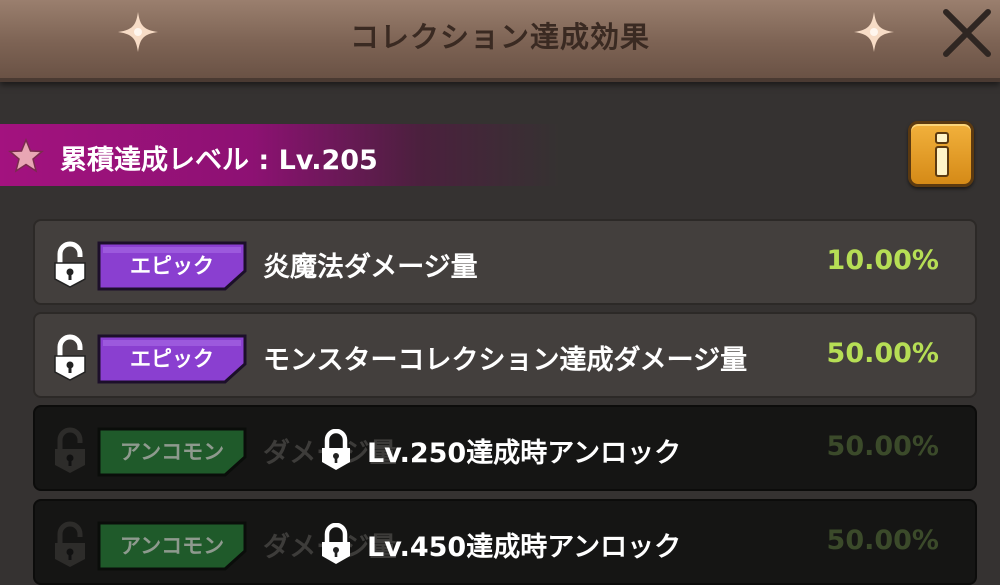 The height and width of the screenshot is (585, 1000). Describe the element at coordinates (505, 262) in the screenshot. I see `collection-effect-row: エピック 炎魔法ダメージ量 10.00%` at that location.